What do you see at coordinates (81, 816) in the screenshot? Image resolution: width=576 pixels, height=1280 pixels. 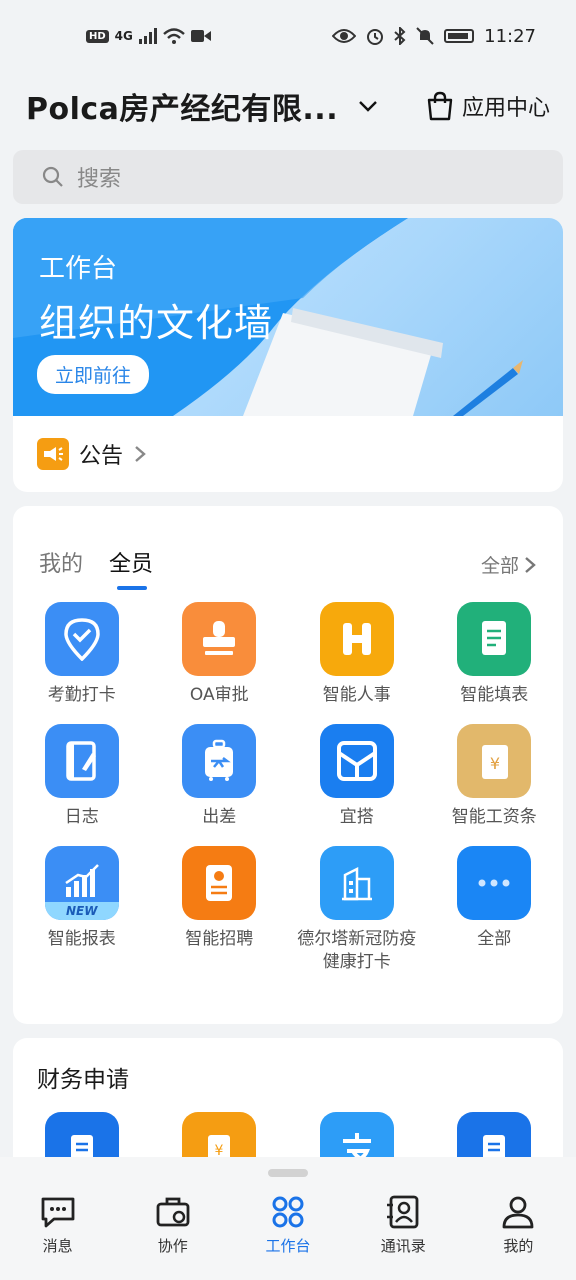 I see `app-label: 日志` at bounding box center [81, 816].